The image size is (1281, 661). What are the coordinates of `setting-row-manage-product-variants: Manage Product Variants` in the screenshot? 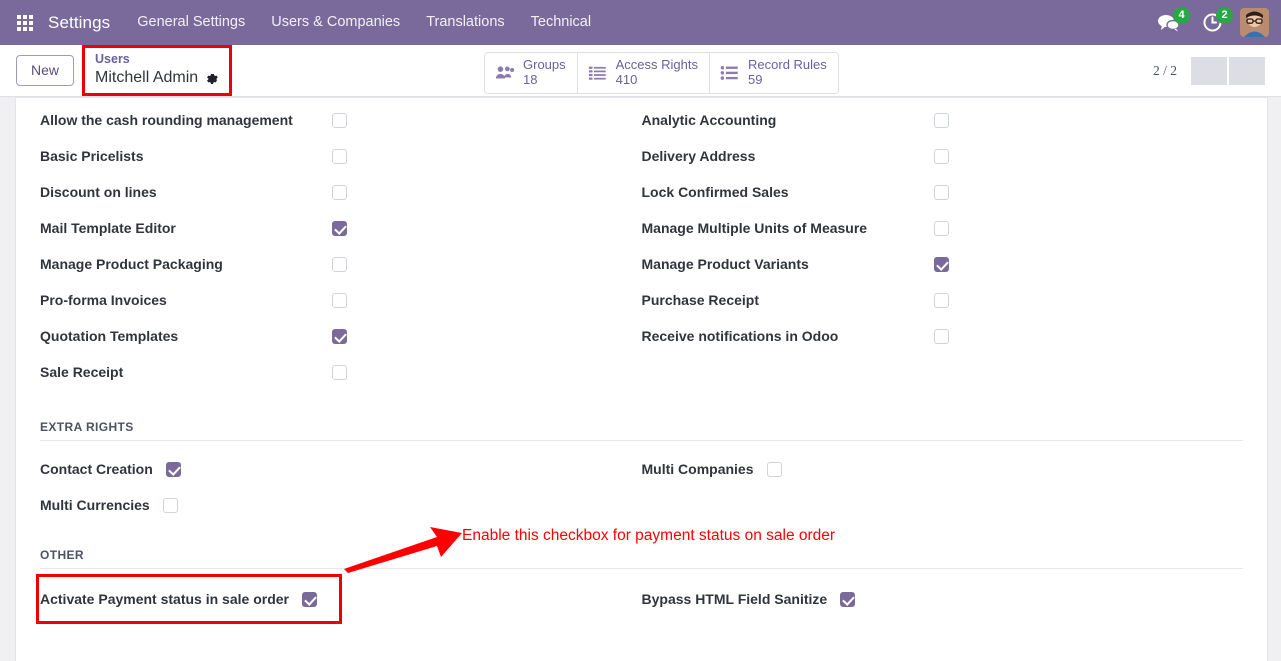 It's located at (933, 264).